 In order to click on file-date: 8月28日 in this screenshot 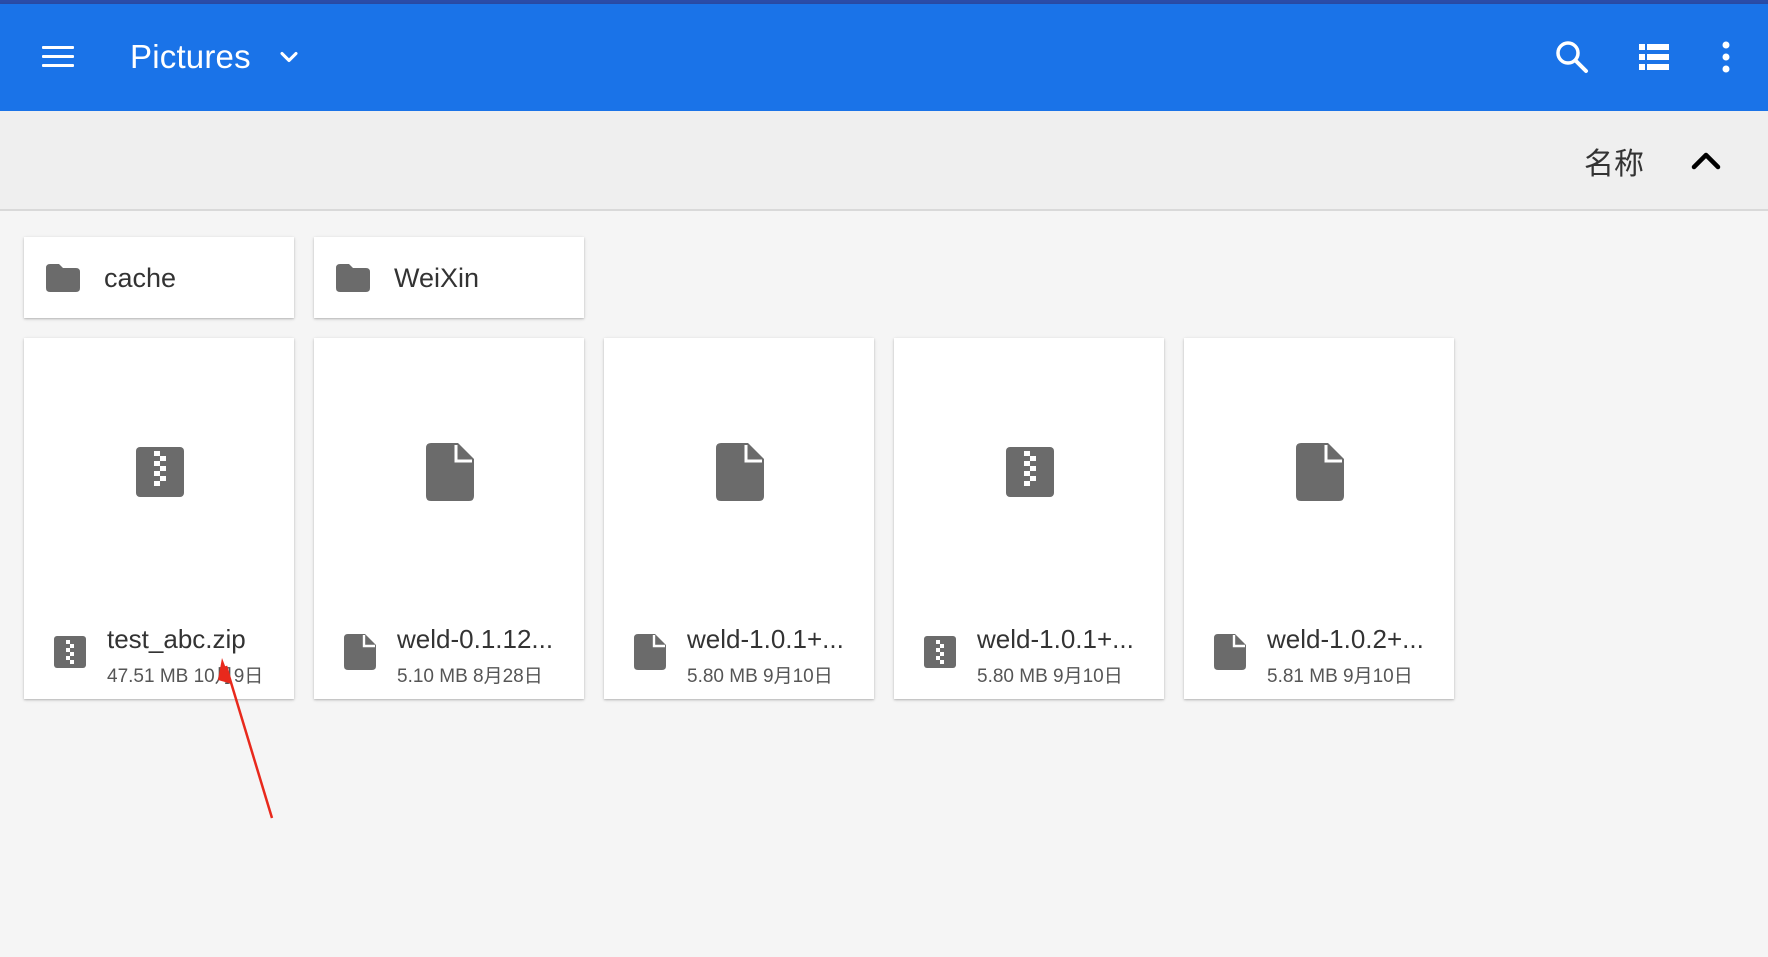, I will do `click(508, 676)`.